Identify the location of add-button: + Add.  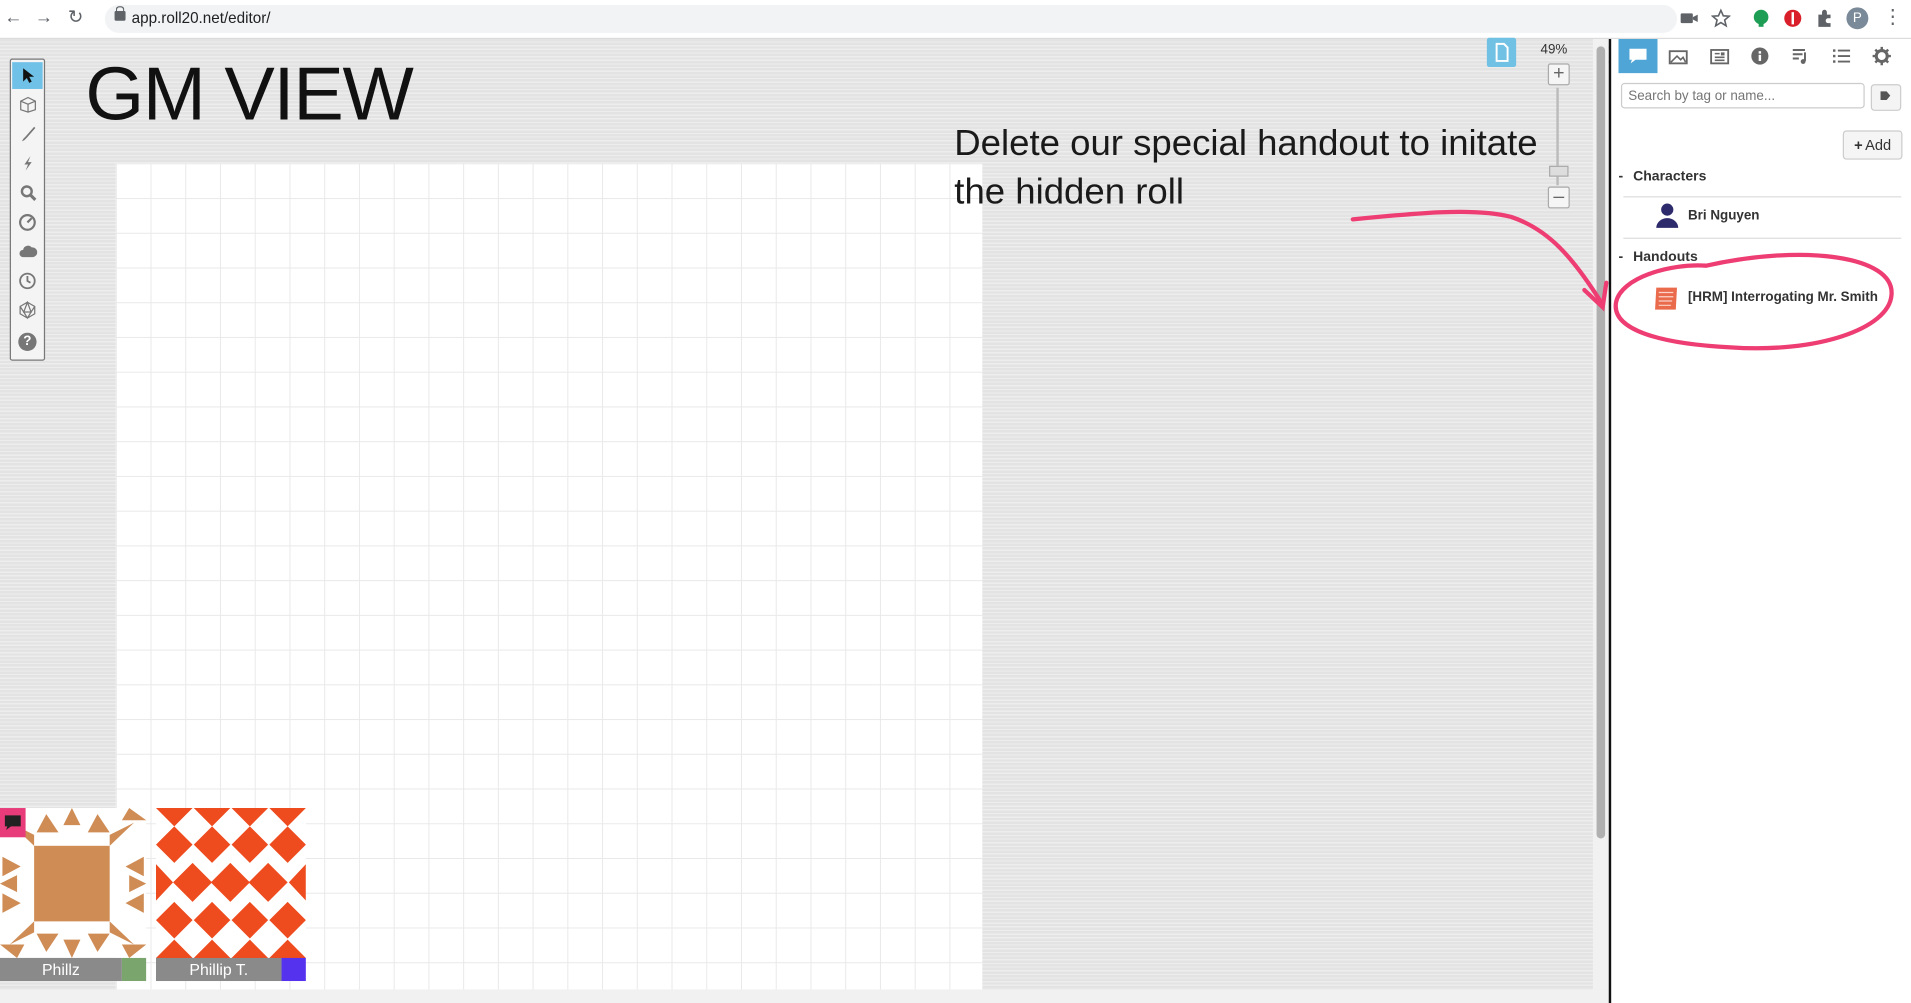
(1872, 145).